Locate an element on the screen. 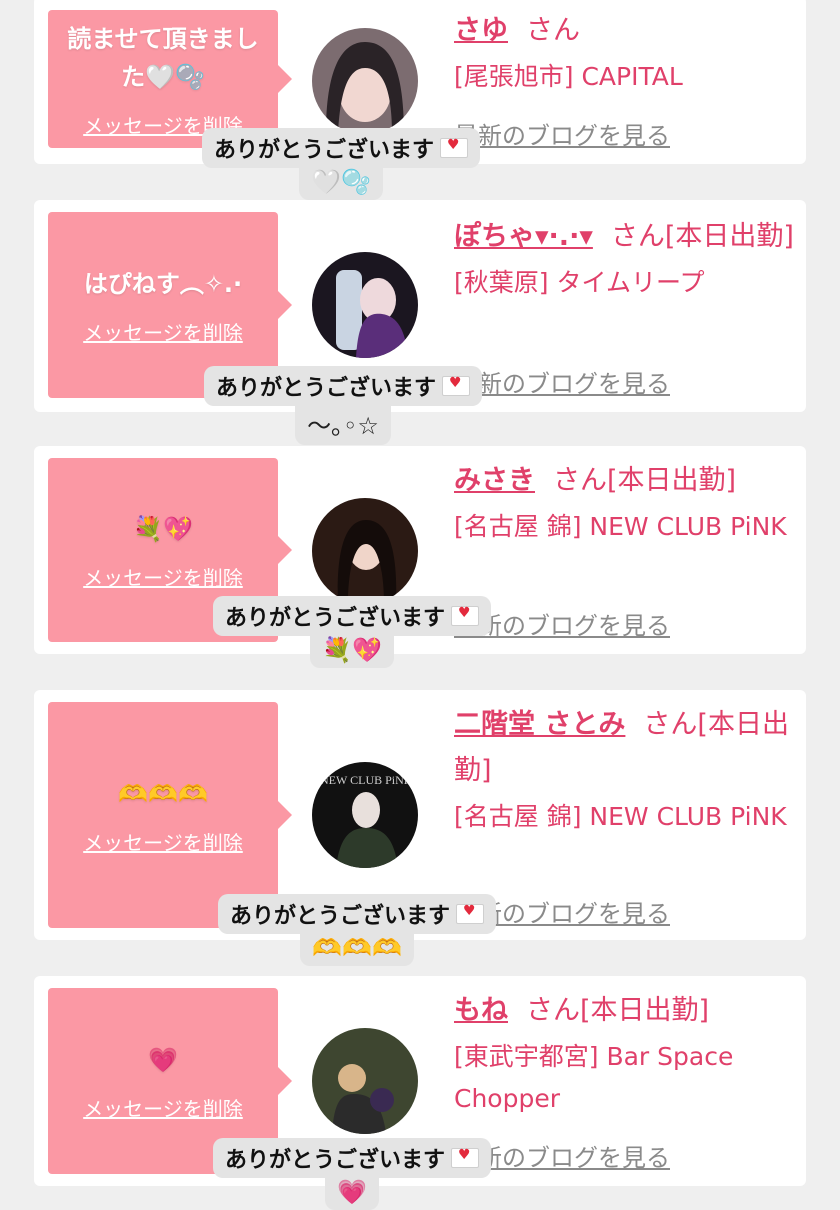 This screenshot has width=840, height=1210. message-text: はぴねす︵✧.· is located at coordinates (163, 283).